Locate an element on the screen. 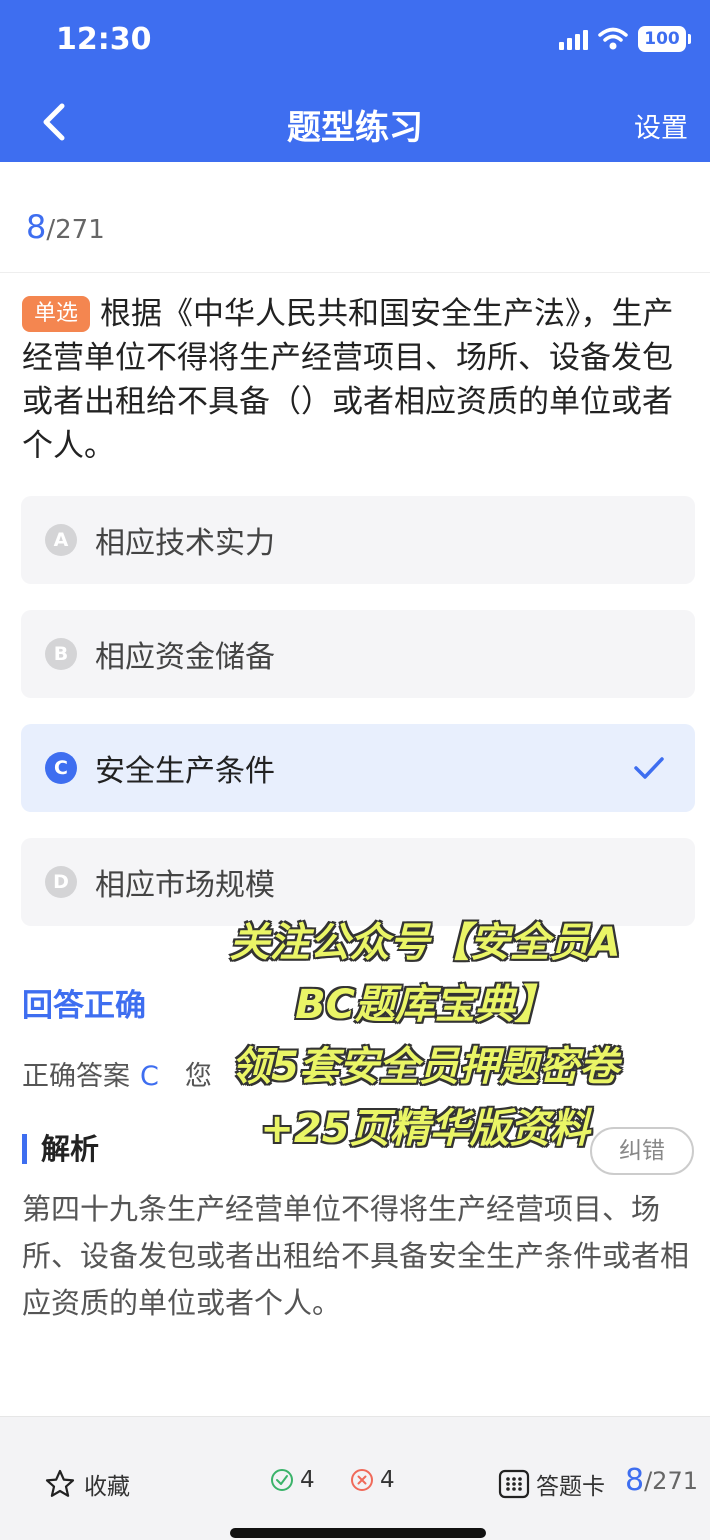 This screenshot has width=710, height=1540. bottom-progress-current: 8 is located at coordinates (635, 1480).